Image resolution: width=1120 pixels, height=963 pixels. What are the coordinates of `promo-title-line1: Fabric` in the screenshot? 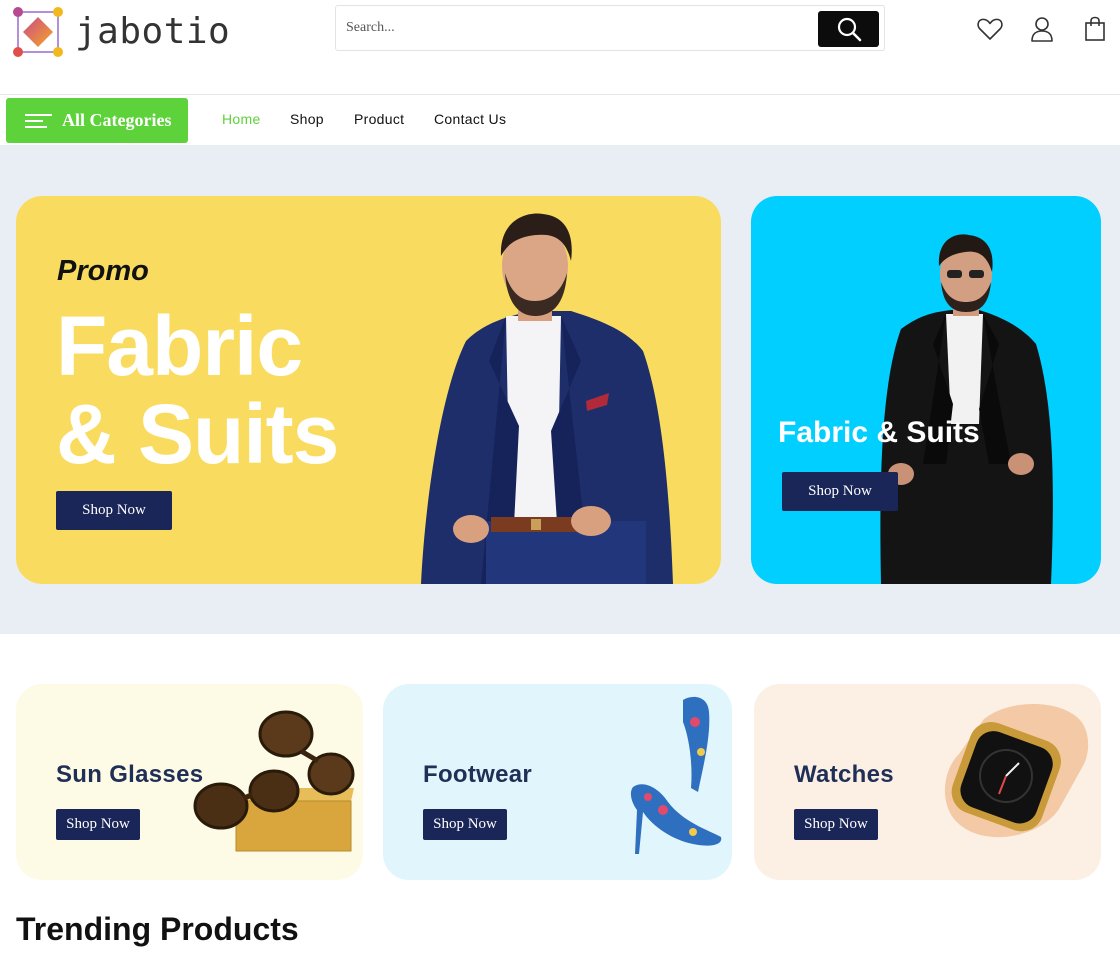 It's located at (179, 346).